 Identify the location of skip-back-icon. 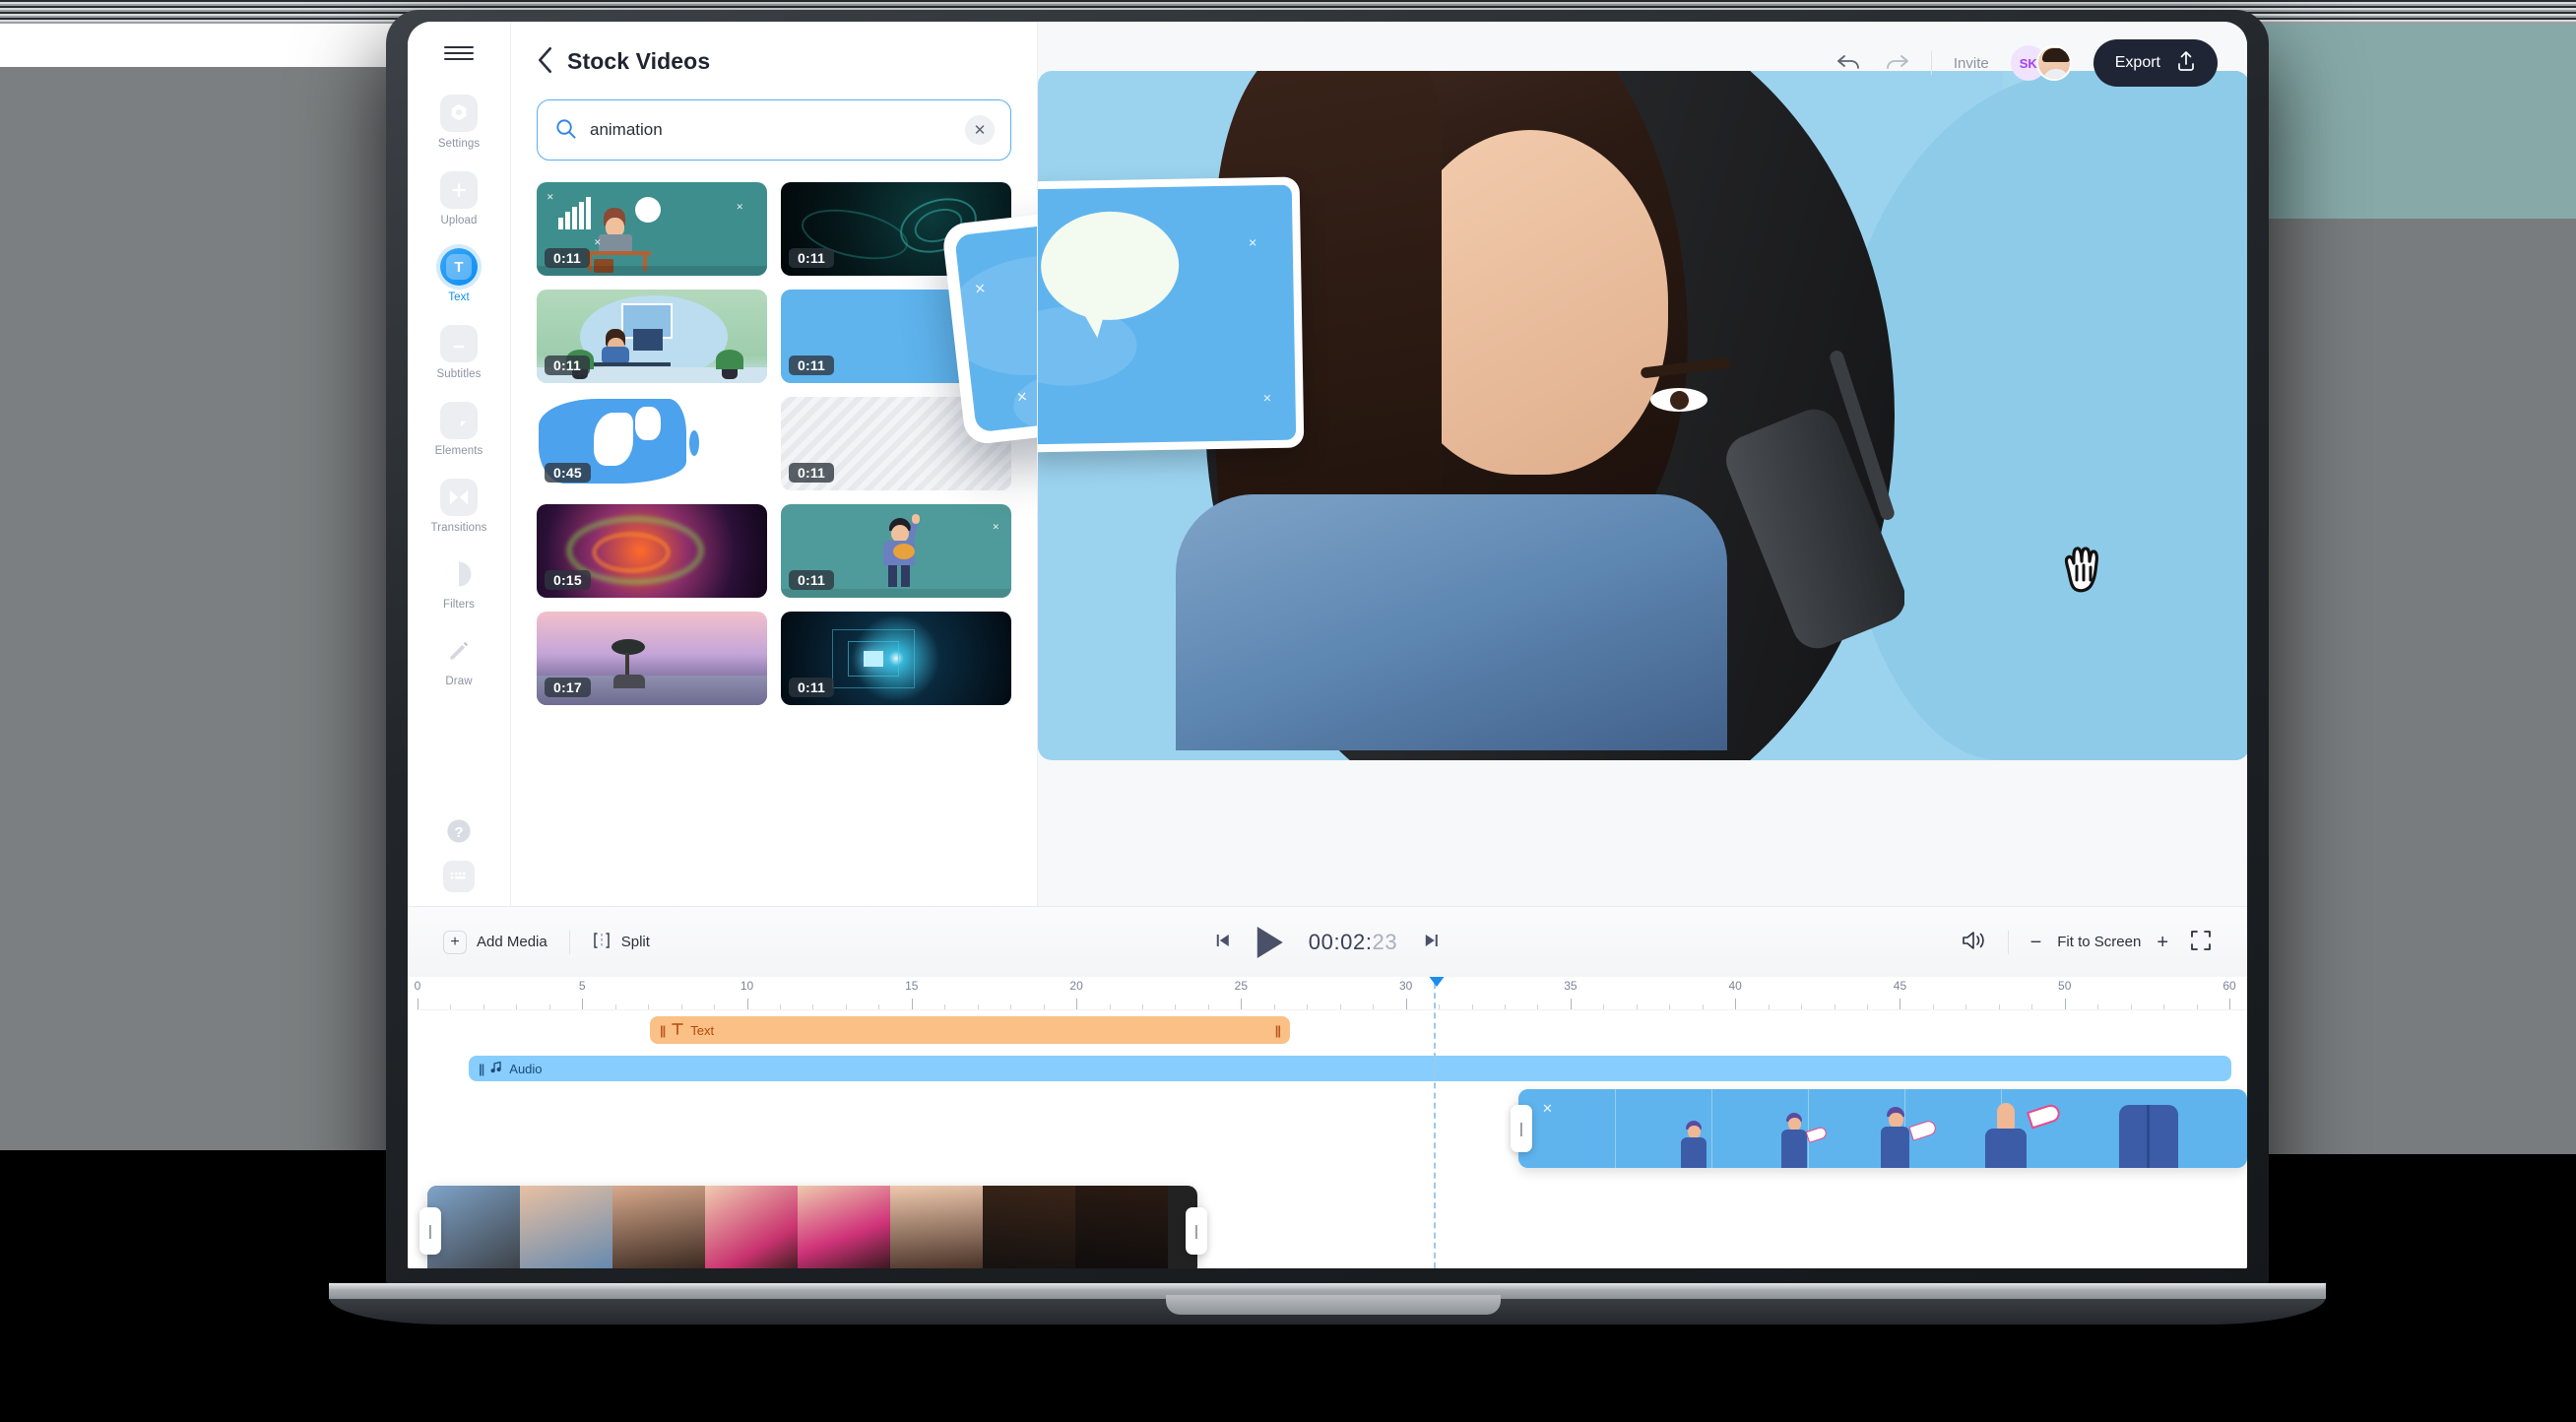
(1223, 942).